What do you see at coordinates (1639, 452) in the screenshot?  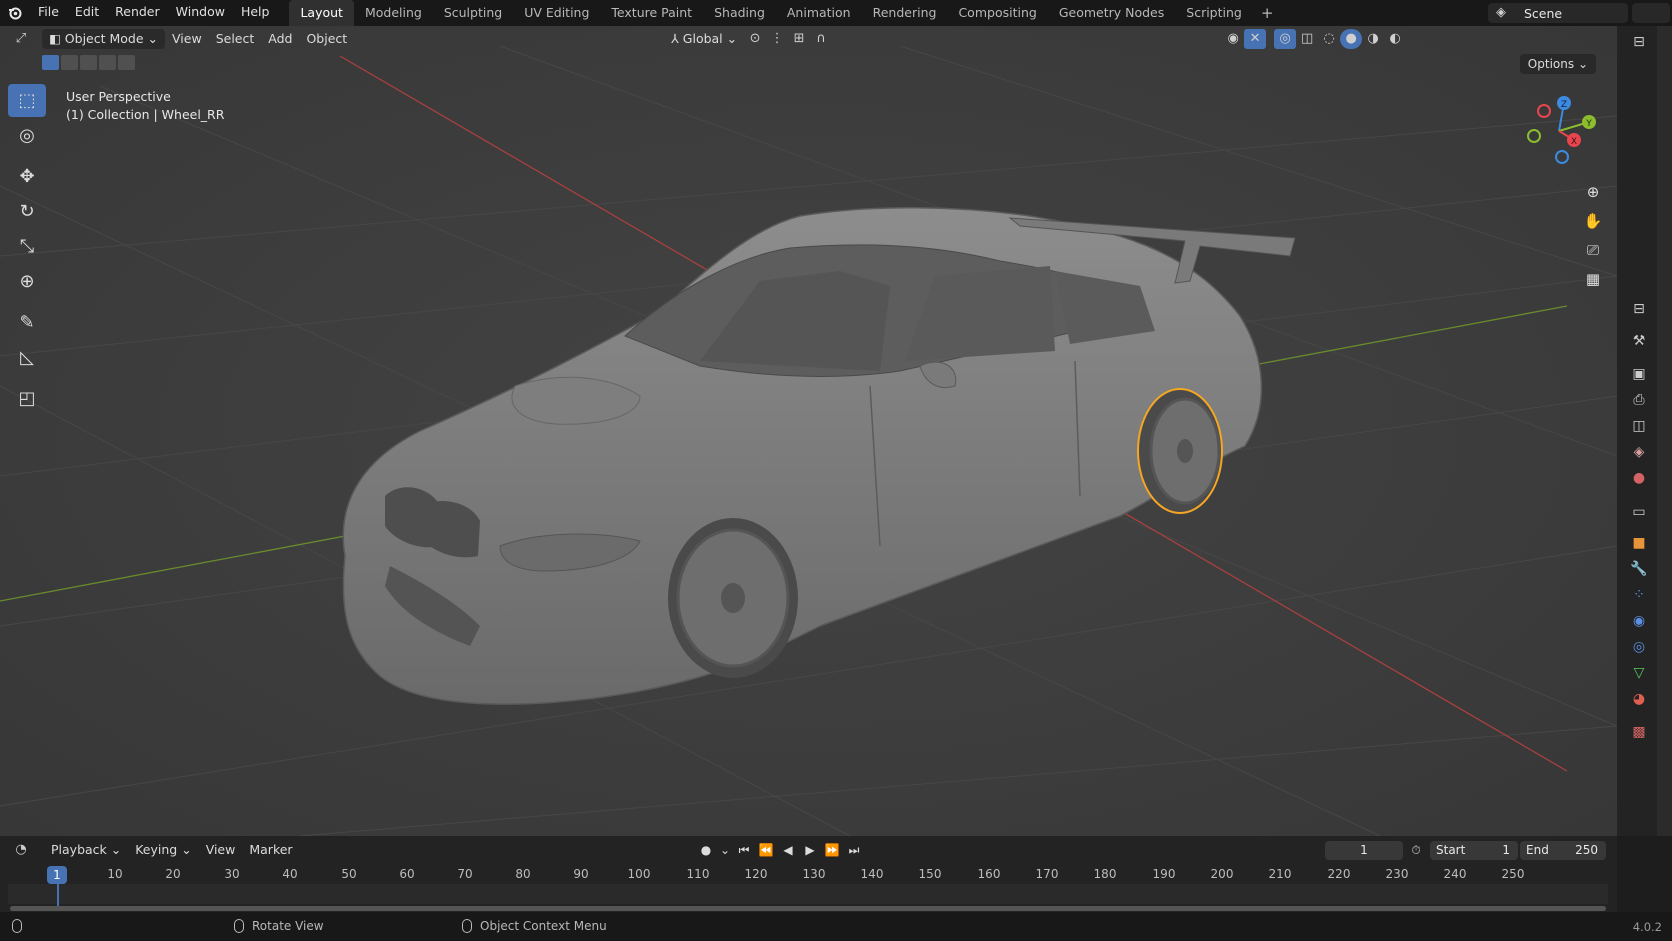 I see `scene-properties-icon: ◈` at bounding box center [1639, 452].